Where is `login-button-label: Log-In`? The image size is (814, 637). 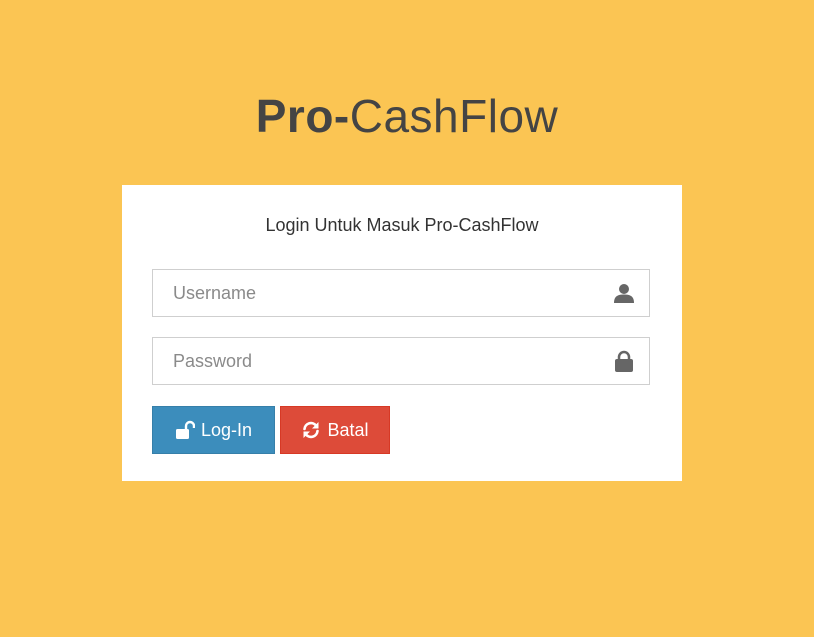
login-button-label: Log-In is located at coordinates (226, 429).